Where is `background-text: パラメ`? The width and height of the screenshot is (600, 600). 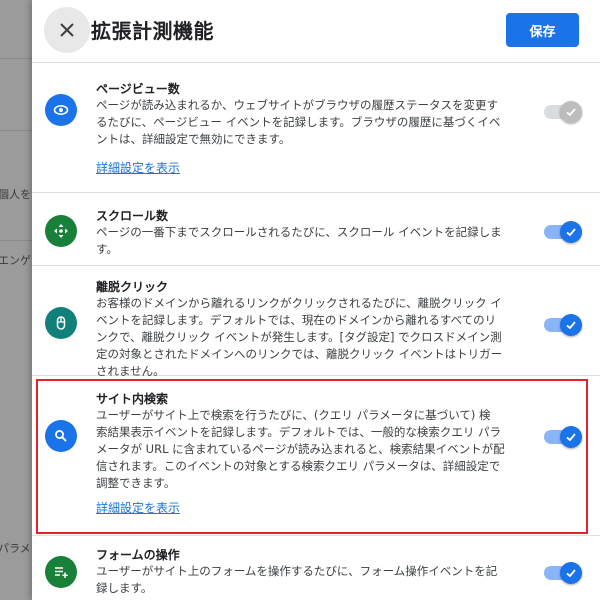
background-text: パラメ is located at coordinates (15, 548).